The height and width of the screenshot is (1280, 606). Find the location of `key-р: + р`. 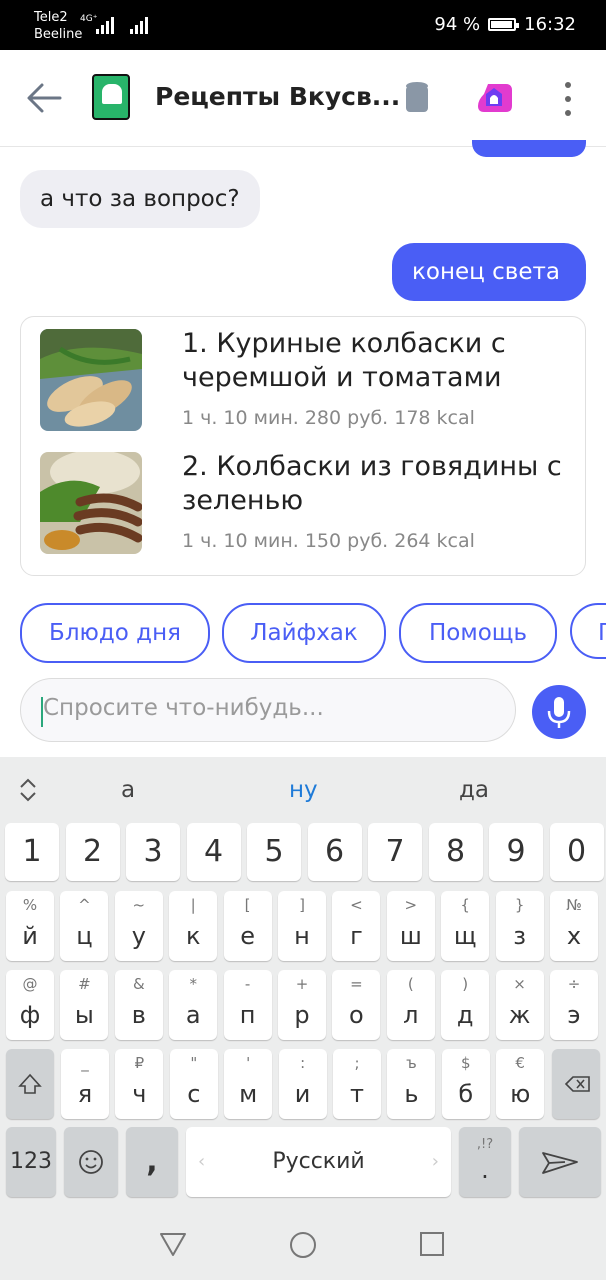

key-р: + р is located at coordinates (302, 1005).